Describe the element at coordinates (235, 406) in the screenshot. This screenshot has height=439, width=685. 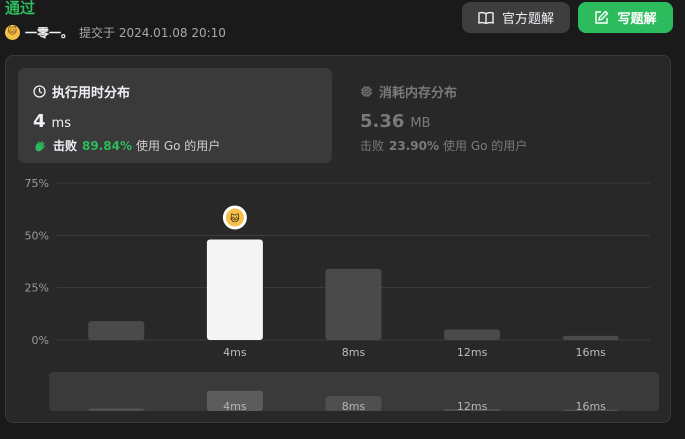
I see `overview-label: 4ms` at that location.